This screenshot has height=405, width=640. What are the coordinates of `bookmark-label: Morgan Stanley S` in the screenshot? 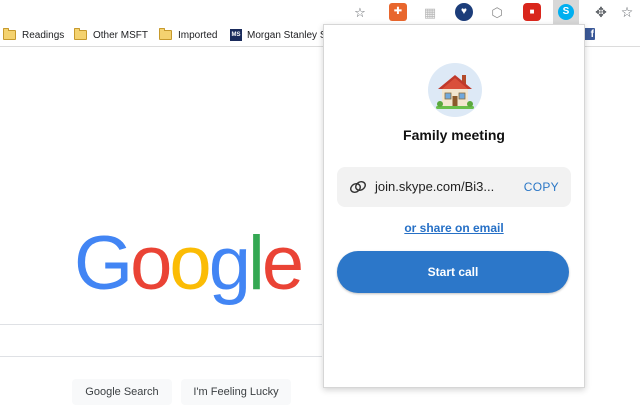 It's located at (287, 35).